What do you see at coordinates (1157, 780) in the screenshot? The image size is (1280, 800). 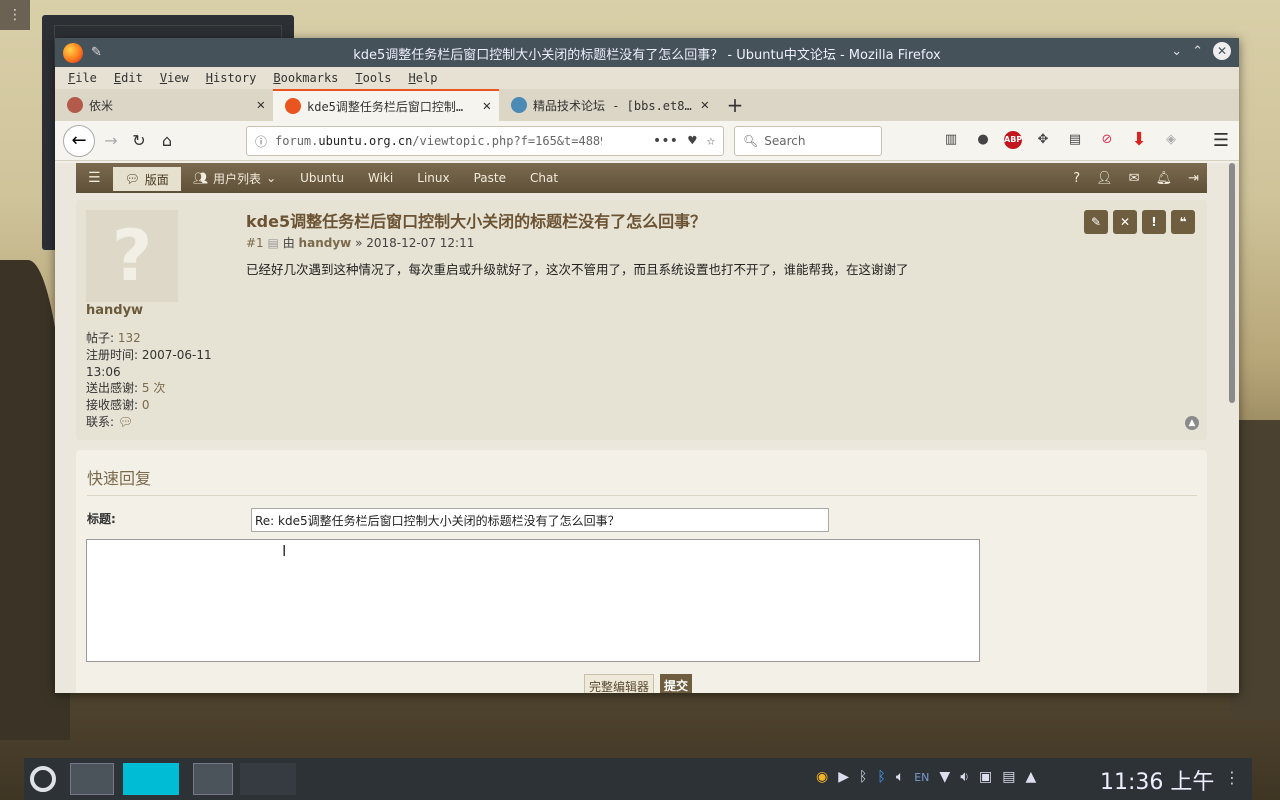 I see `clock: 11:36 上午` at bounding box center [1157, 780].